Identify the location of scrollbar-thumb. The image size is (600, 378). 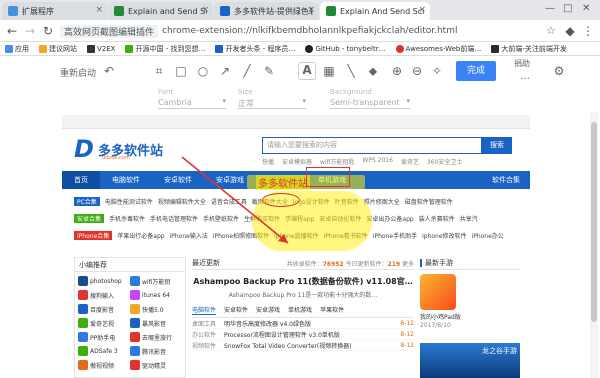
(594, 222).